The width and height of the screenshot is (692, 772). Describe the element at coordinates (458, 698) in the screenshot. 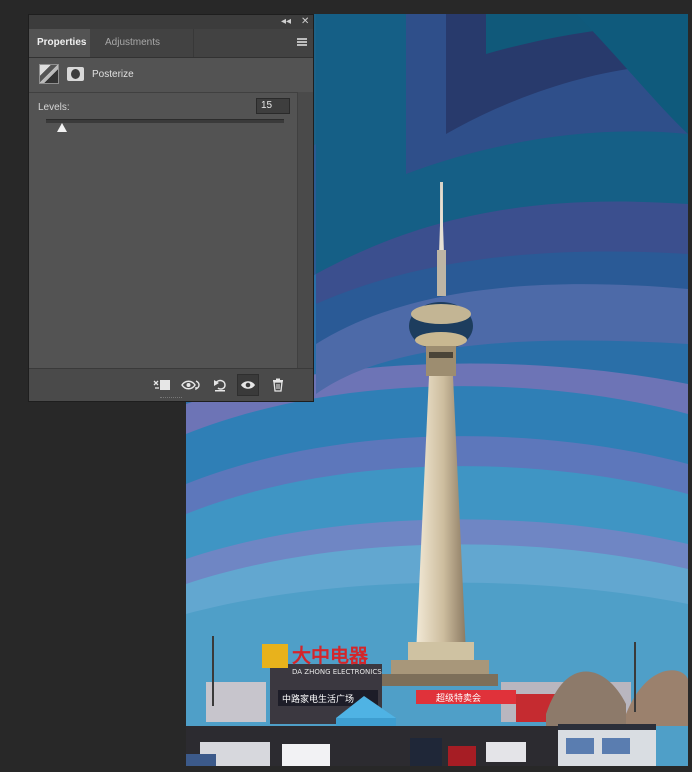

I see `promo-banner: 超级特卖会` at that location.